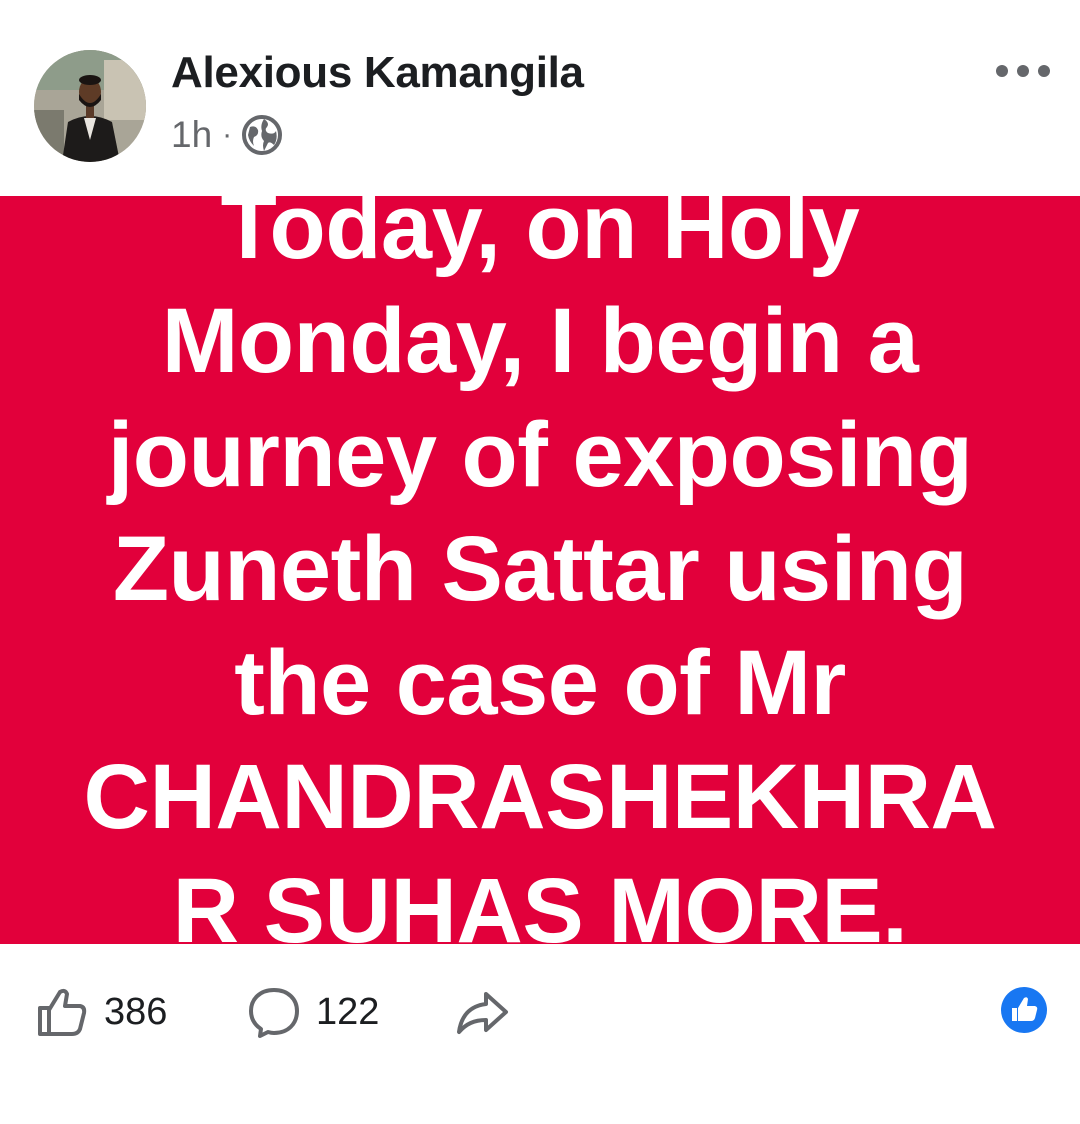 This screenshot has width=1080, height=1124. I want to click on post-time: 1h, so click(191, 135).